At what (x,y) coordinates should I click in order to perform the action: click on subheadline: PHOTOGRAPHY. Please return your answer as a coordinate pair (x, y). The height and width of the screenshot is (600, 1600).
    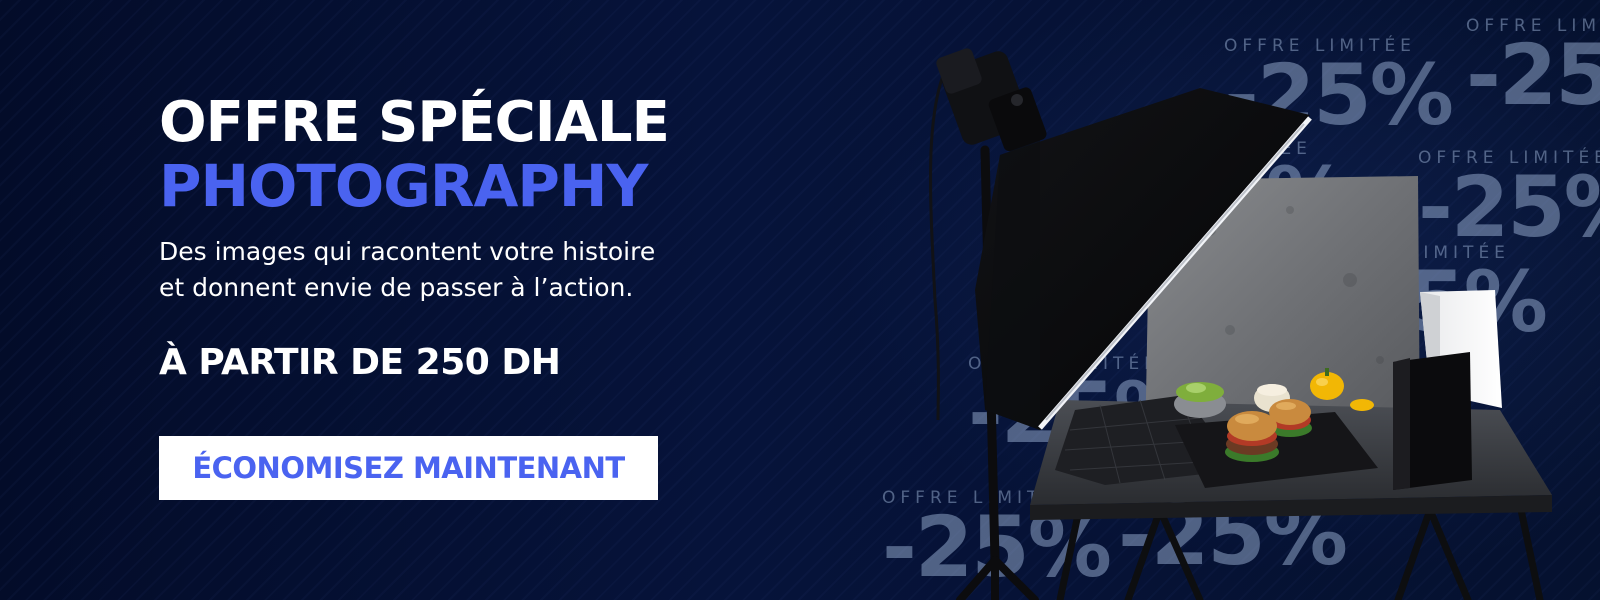
    Looking at the image, I should click on (403, 186).